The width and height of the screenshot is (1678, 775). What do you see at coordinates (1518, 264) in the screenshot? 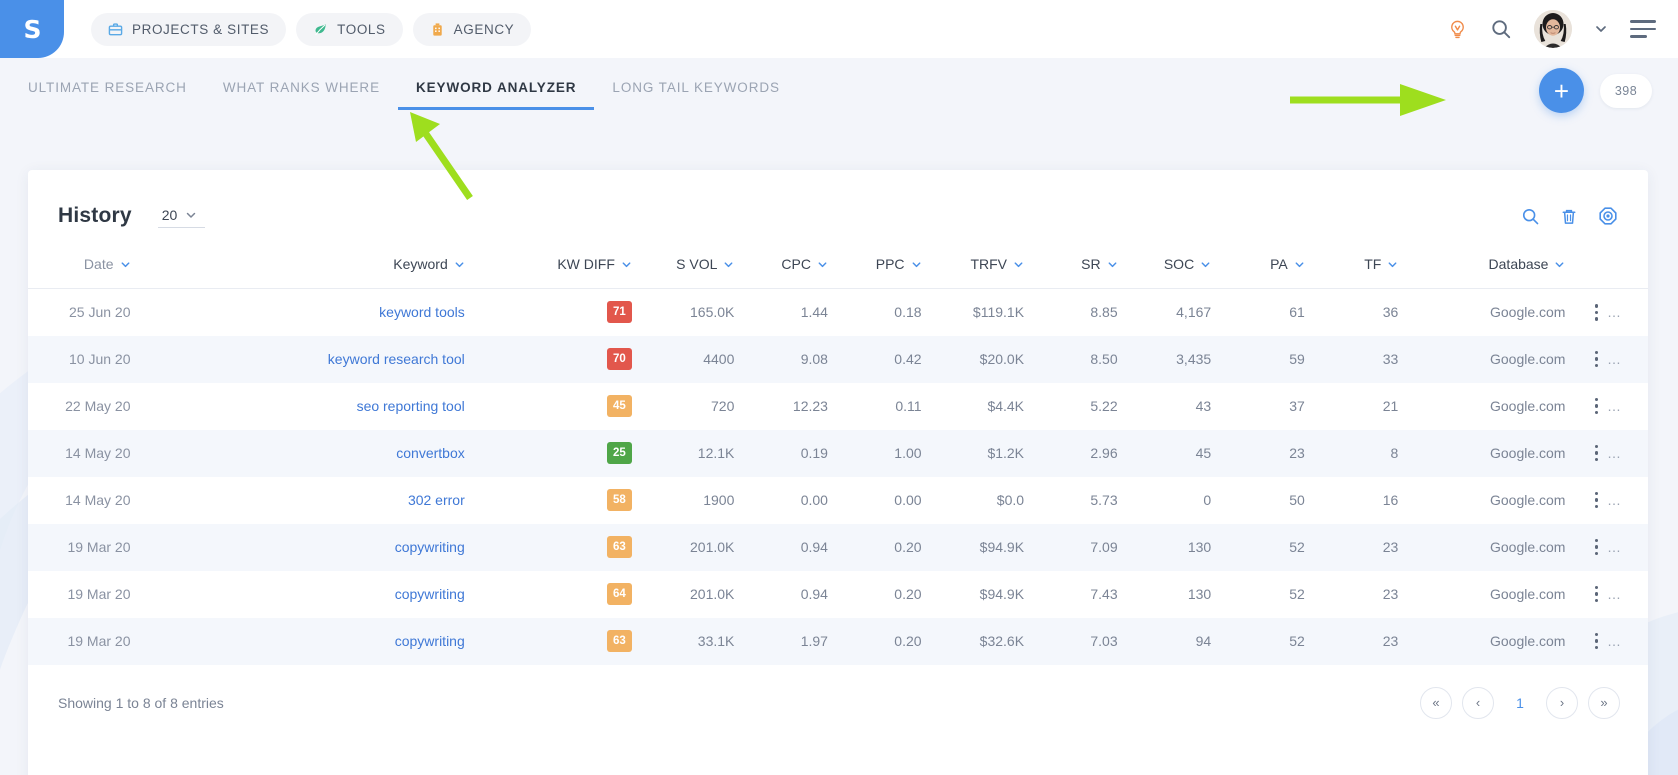
I see `col-database-label: Database` at bounding box center [1518, 264].